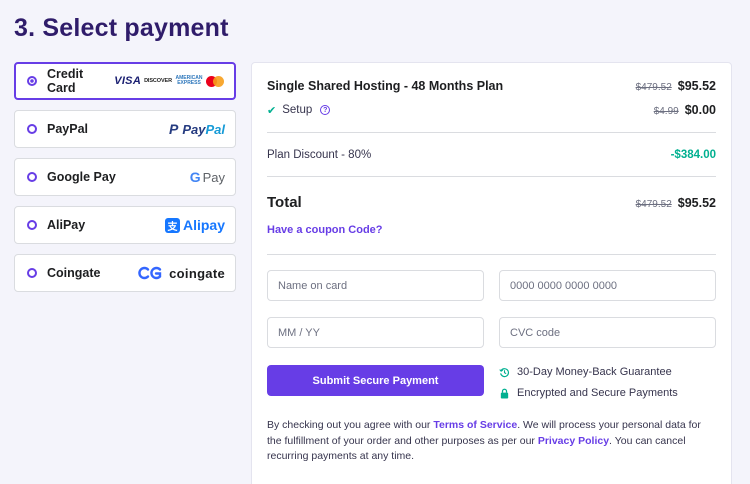 The width and height of the screenshot is (750, 484). I want to click on plan-name: Single Shared Hosting - 48 Months Plan, so click(385, 86).